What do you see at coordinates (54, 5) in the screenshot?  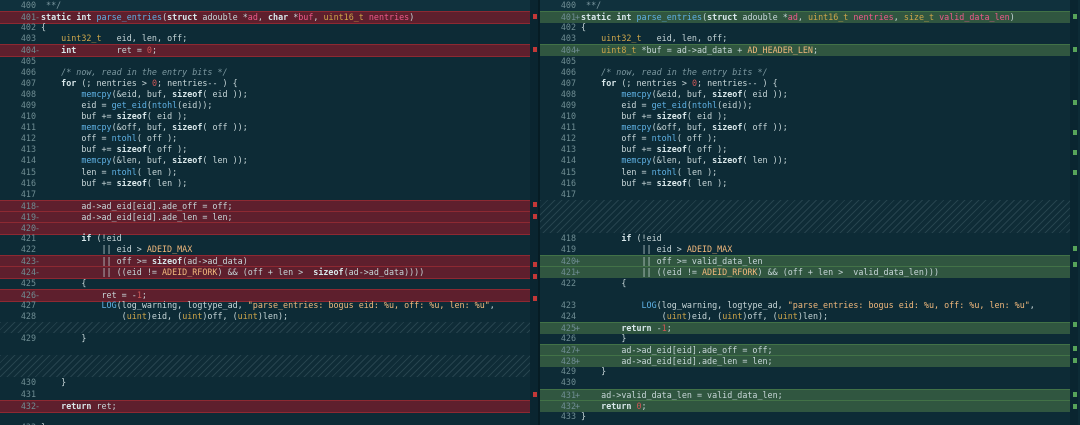 I see `code-text: **/` at bounding box center [54, 5].